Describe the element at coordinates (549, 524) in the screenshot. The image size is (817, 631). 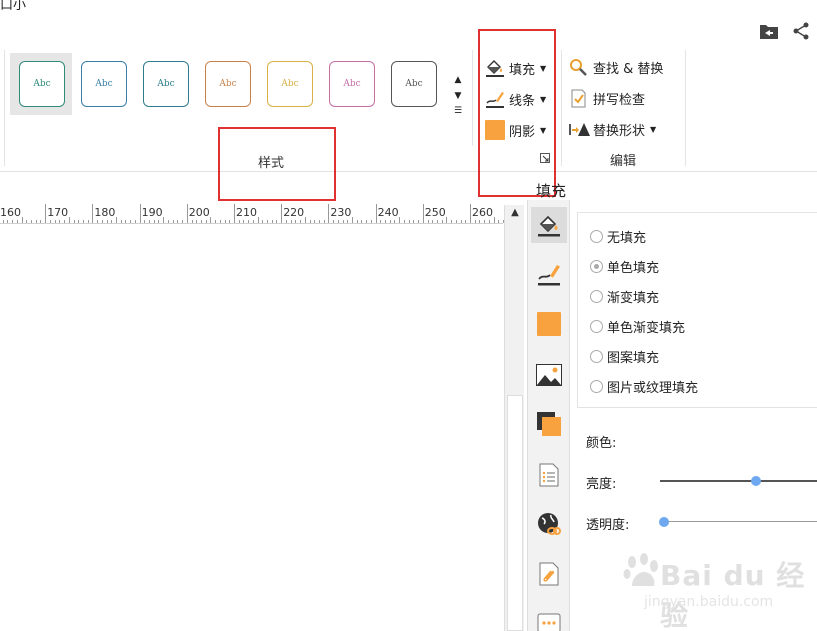
I see `side-tab-hyperlink` at that location.